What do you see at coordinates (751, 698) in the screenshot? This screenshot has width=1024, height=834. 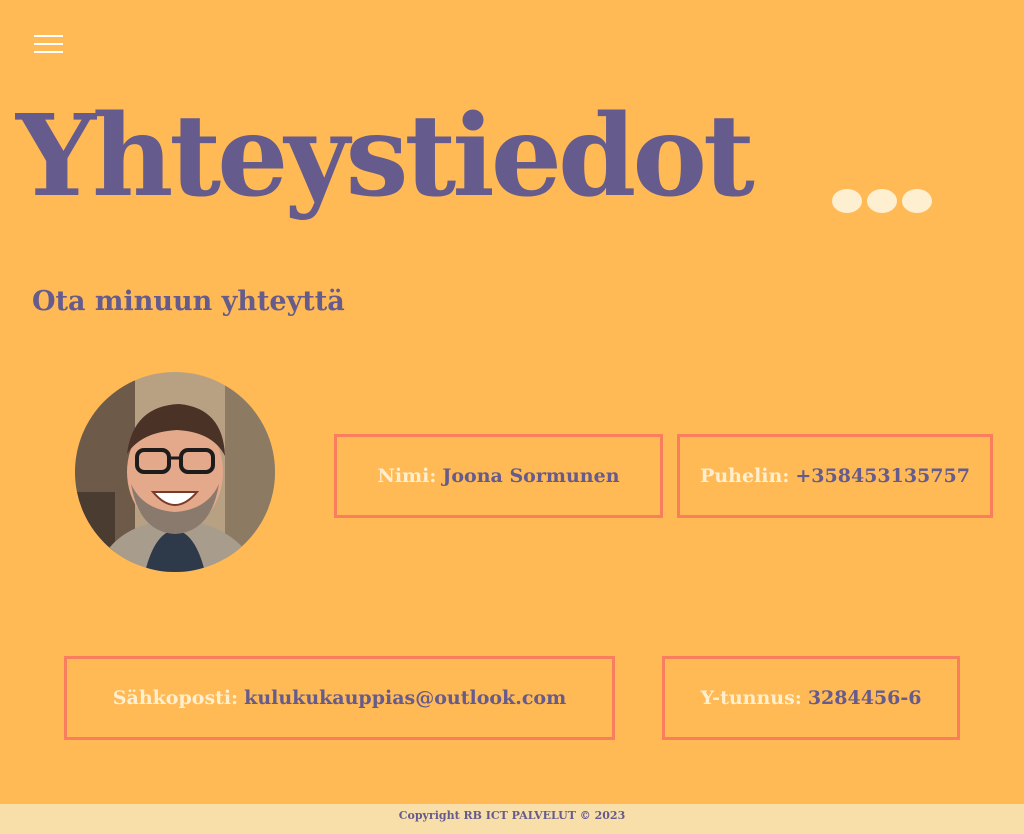 I see `business-id-label: Y-tunnus:` at bounding box center [751, 698].